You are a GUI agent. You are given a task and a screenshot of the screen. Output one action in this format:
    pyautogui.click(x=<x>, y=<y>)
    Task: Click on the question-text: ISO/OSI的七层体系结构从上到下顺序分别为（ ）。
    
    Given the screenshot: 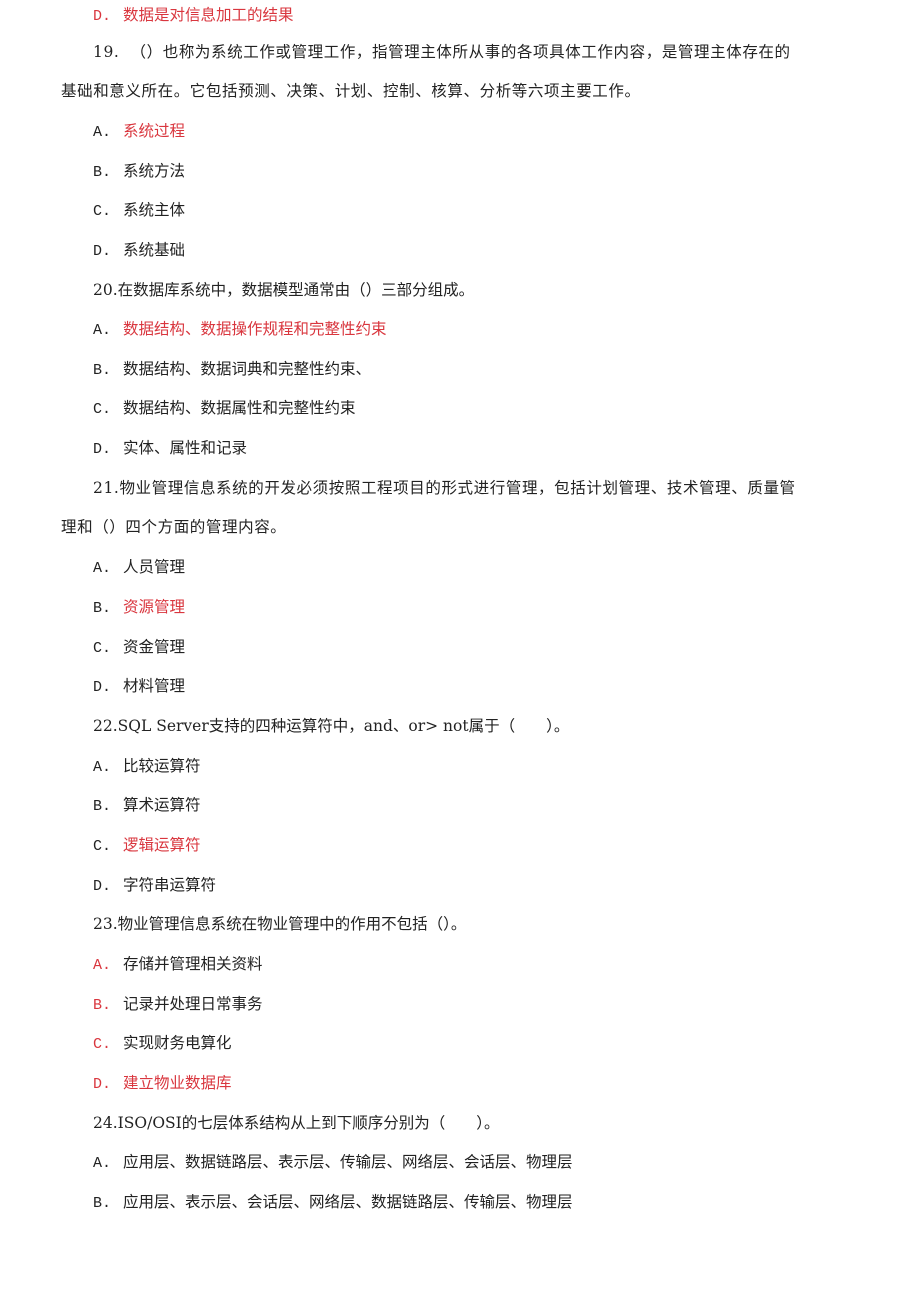 What is the action you would take?
    pyautogui.click(x=308, y=1123)
    